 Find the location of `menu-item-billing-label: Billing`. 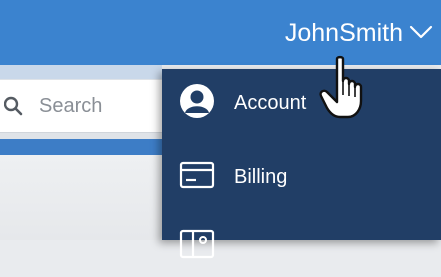

menu-item-billing-label: Billing is located at coordinates (261, 177).